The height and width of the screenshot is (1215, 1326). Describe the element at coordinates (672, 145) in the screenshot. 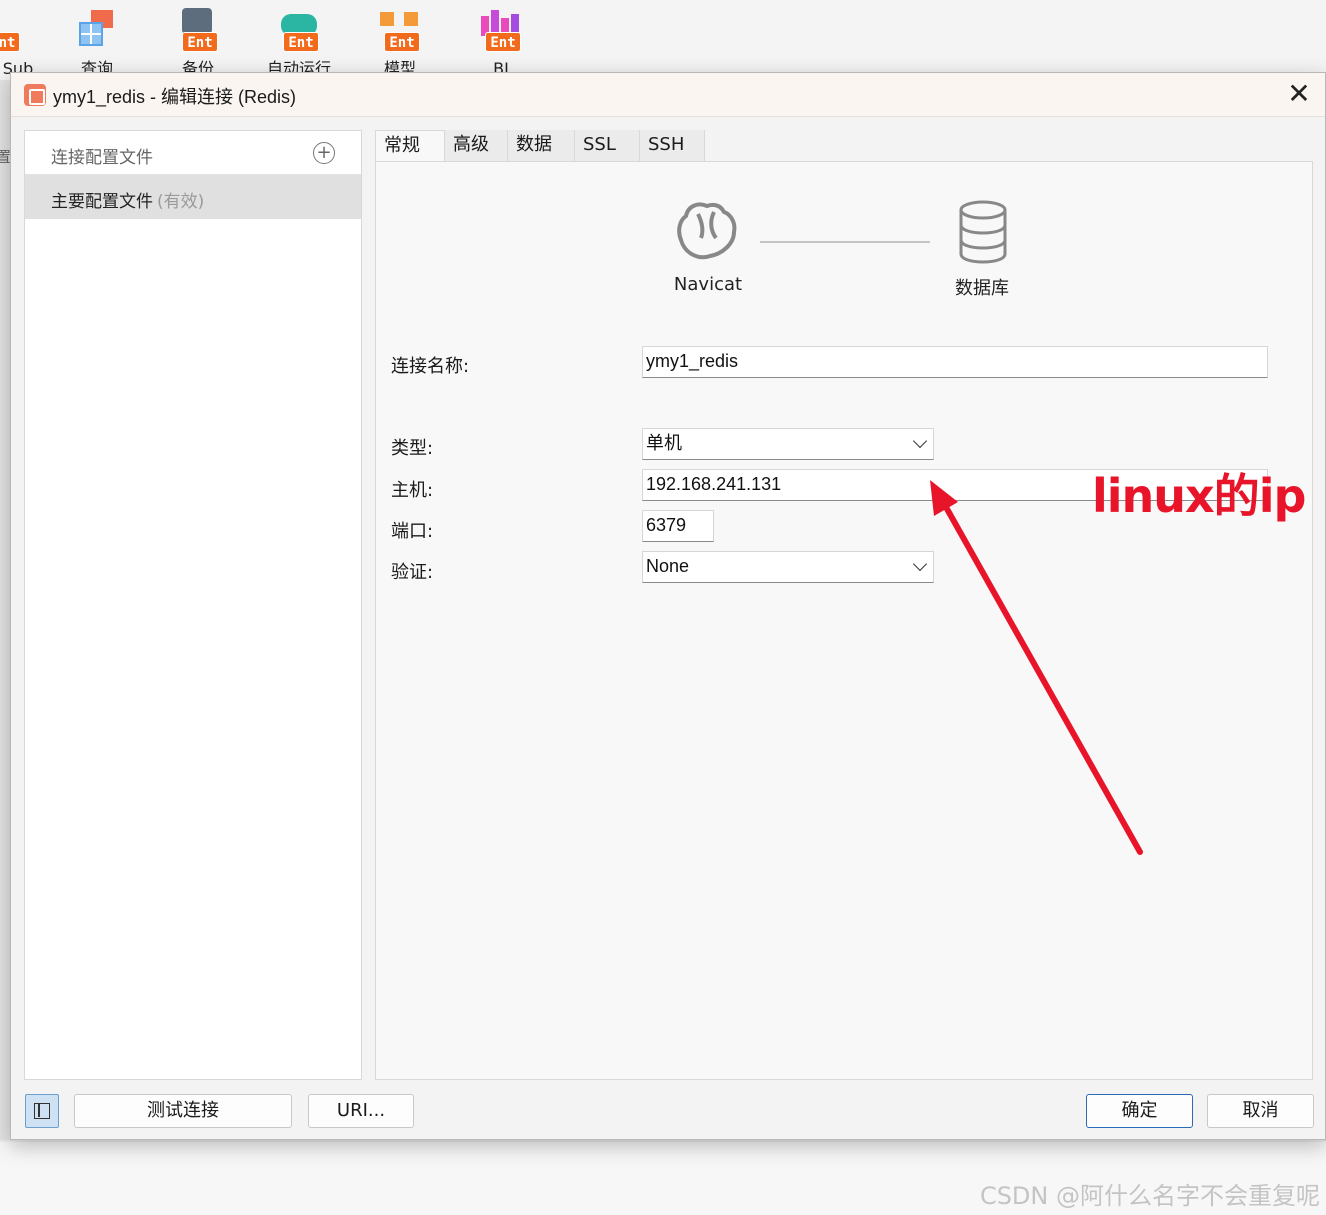

I see `tab-ssh: SSH` at that location.